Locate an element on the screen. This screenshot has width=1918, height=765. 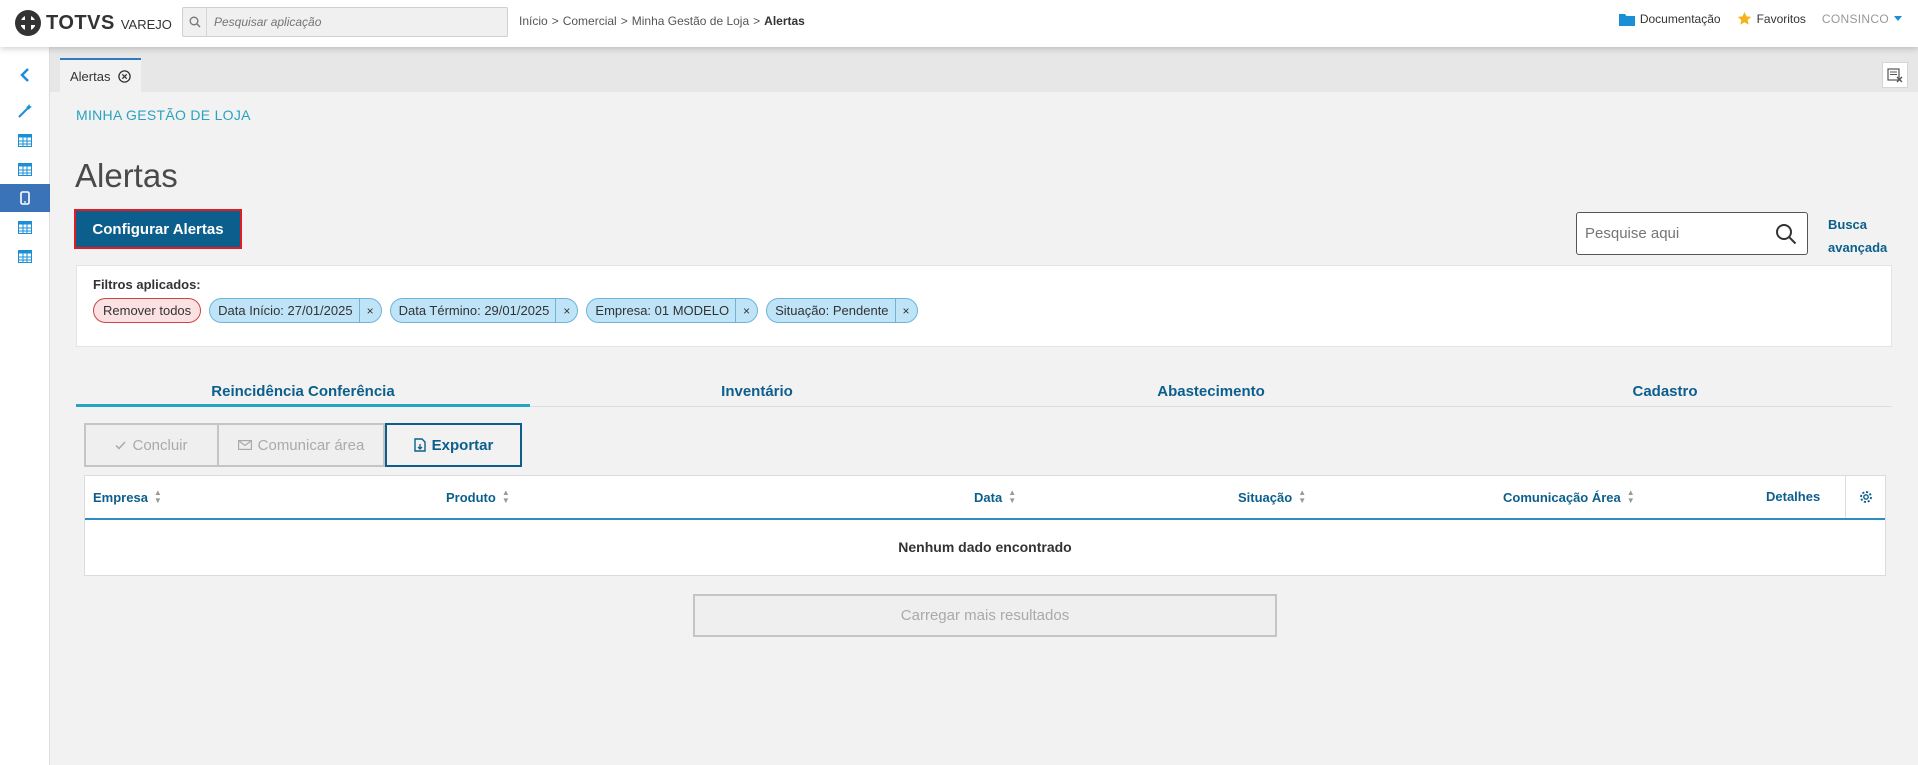
gear-icon is located at coordinates (1865, 497).